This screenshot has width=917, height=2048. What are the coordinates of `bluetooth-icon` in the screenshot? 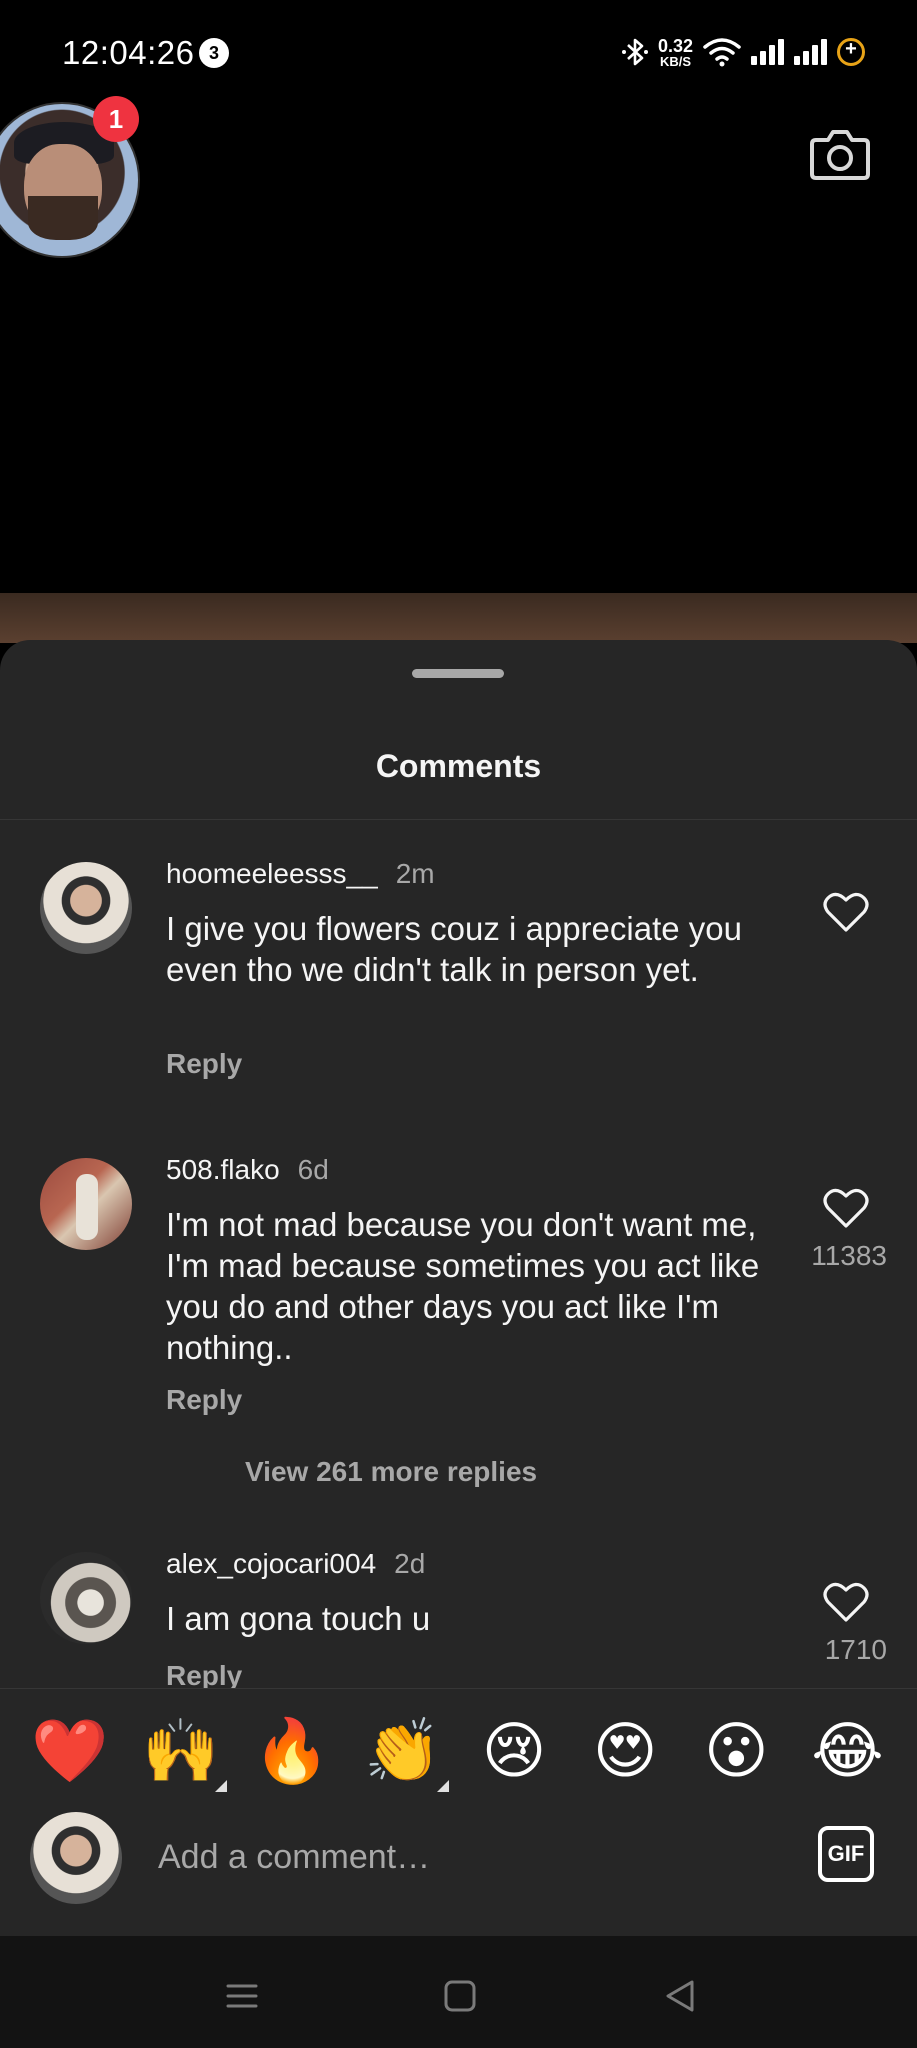 It's located at (634, 52).